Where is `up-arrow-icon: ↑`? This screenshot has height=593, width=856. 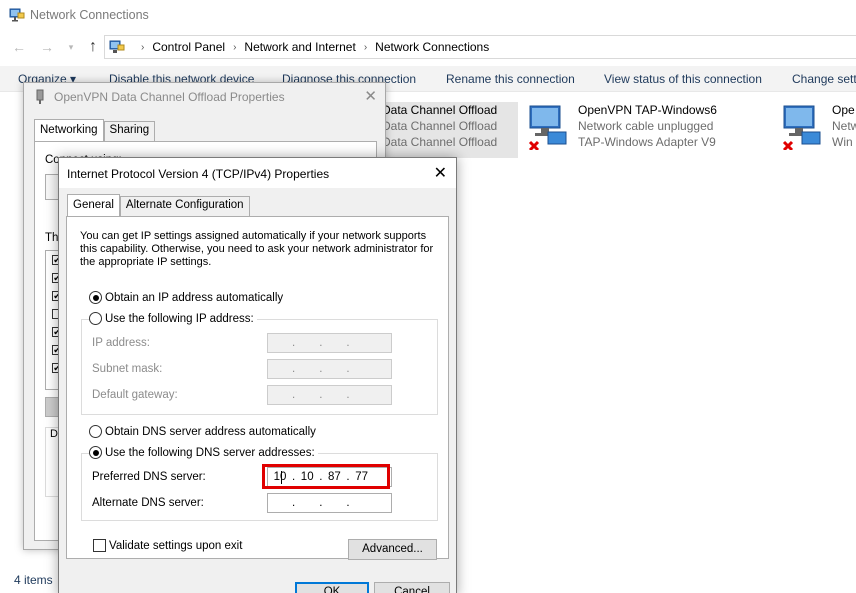 up-arrow-icon: ↑ is located at coordinates (93, 47).